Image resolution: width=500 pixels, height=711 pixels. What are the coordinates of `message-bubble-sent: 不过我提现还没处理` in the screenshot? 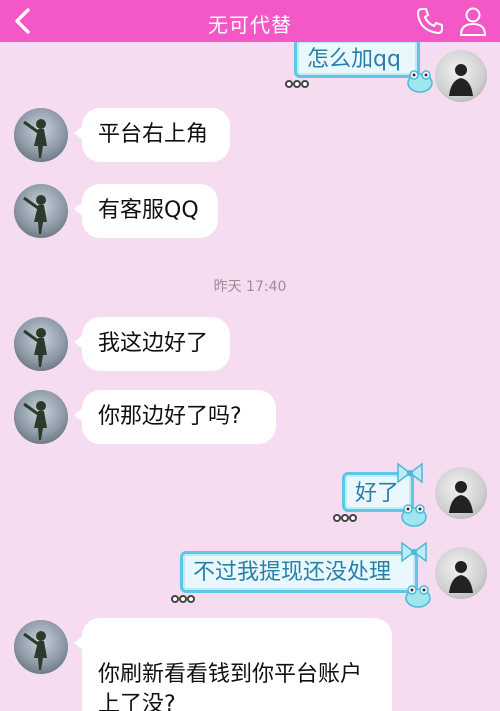 It's located at (301, 574).